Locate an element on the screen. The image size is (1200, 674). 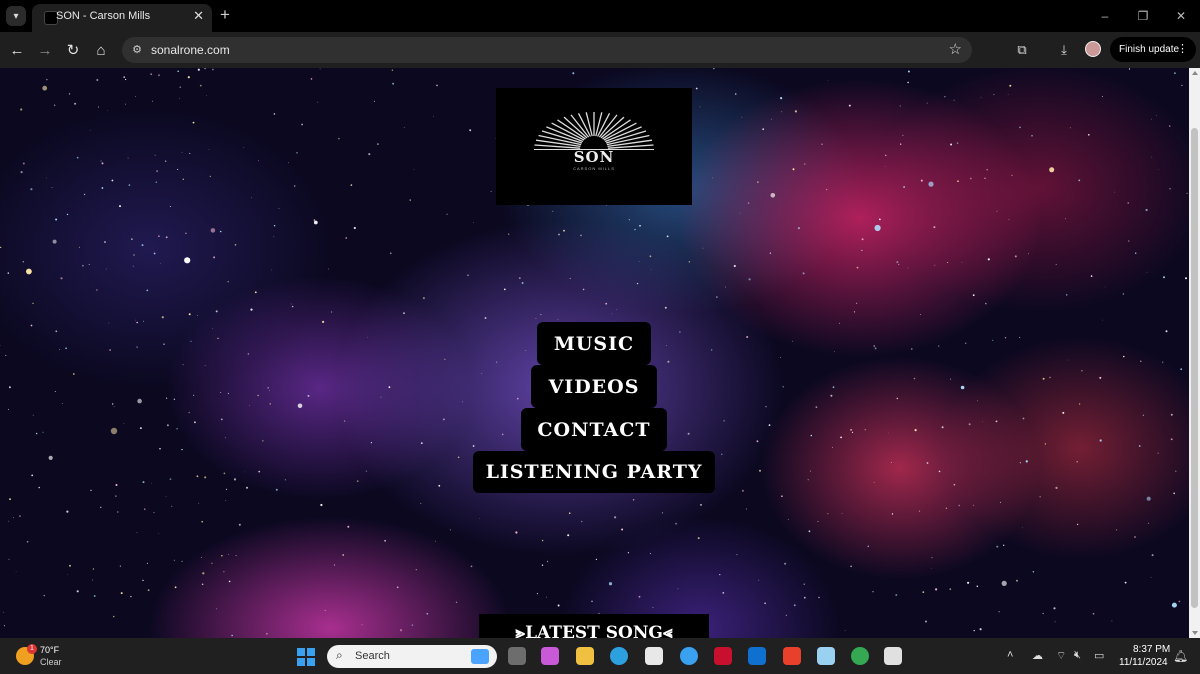
snipping-tool-icon is located at coordinates (893, 656).